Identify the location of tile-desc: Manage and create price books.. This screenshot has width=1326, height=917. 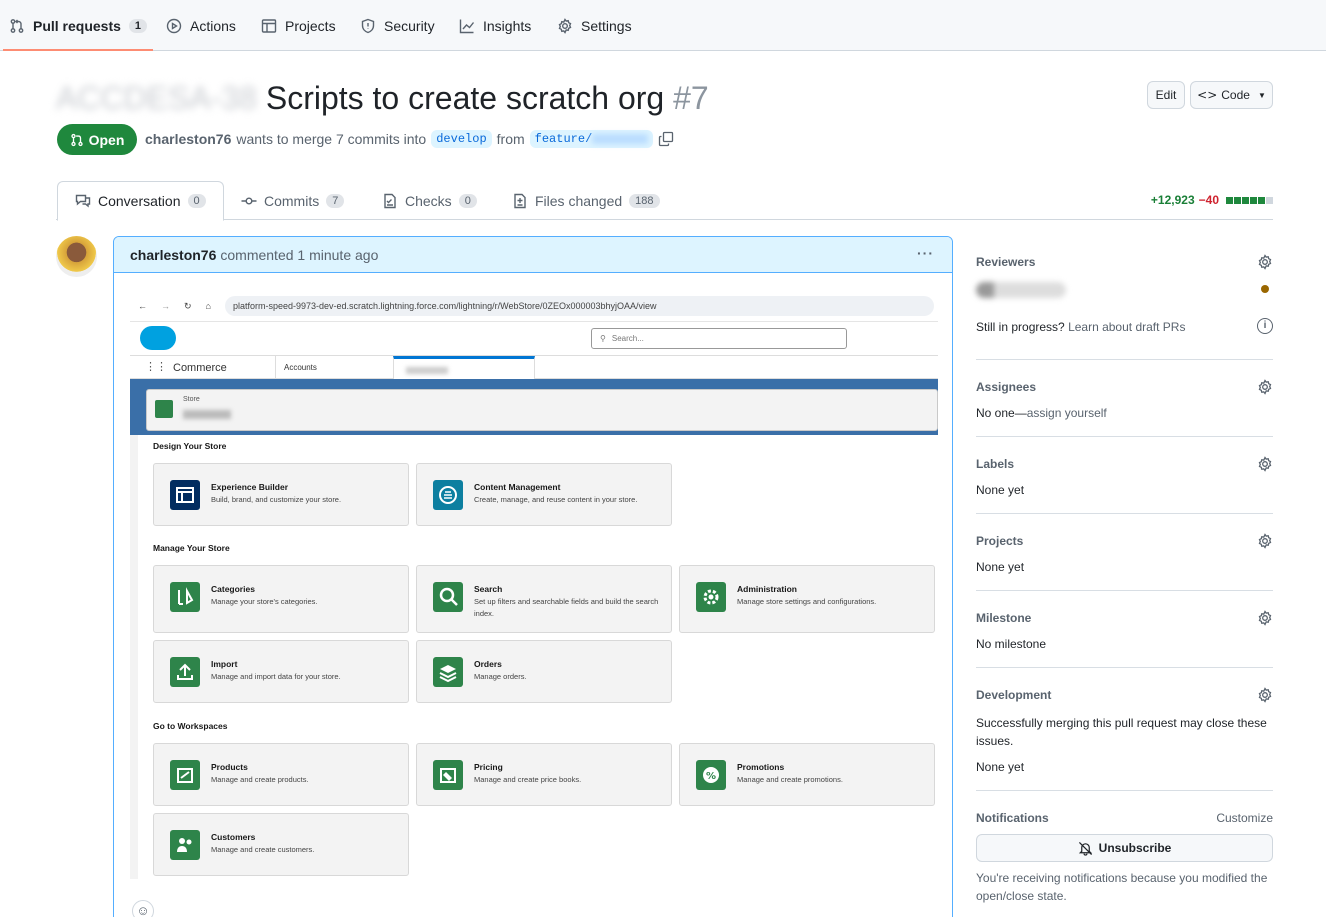
(528, 779).